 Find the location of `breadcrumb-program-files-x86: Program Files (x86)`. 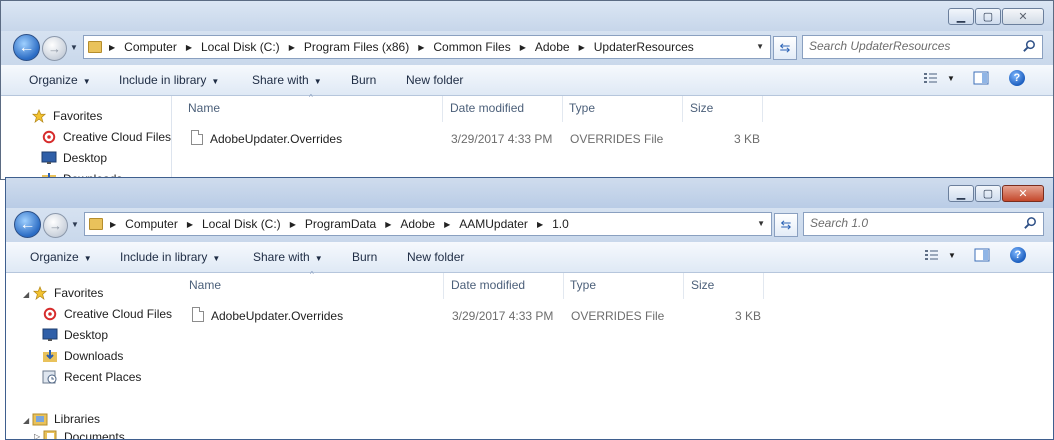

breadcrumb-program-files-x86: Program Files (x86) is located at coordinates (356, 47).